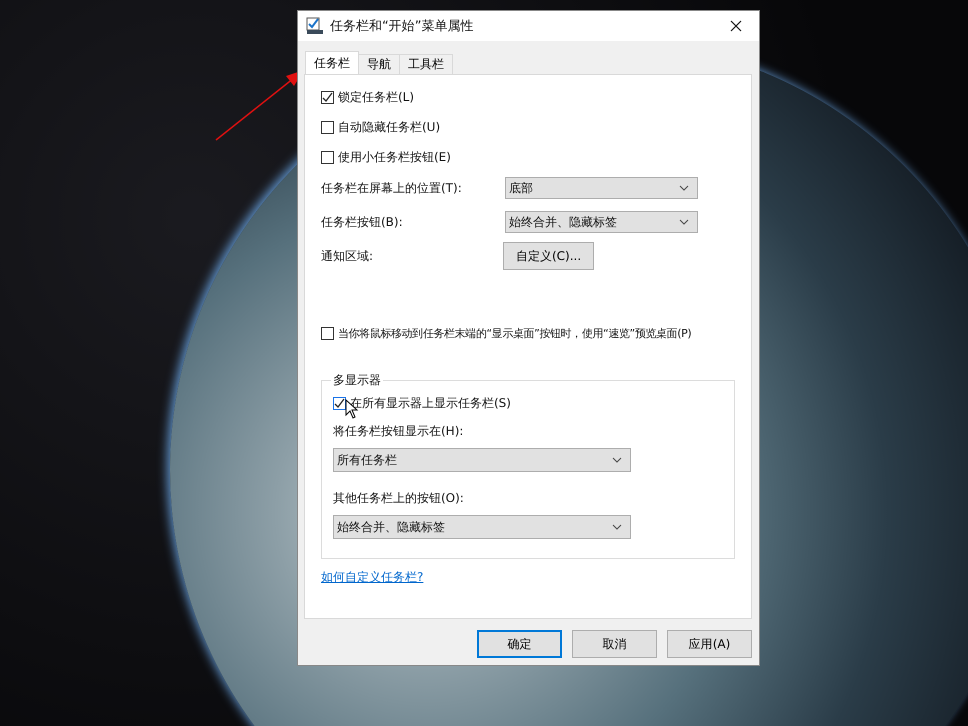 This screenshot has width=968, height=726. What do you see at coordinates (709, 644) in the screenshot?
I see `dialog-button: 应用(A)` at bounding box center [709, 644].